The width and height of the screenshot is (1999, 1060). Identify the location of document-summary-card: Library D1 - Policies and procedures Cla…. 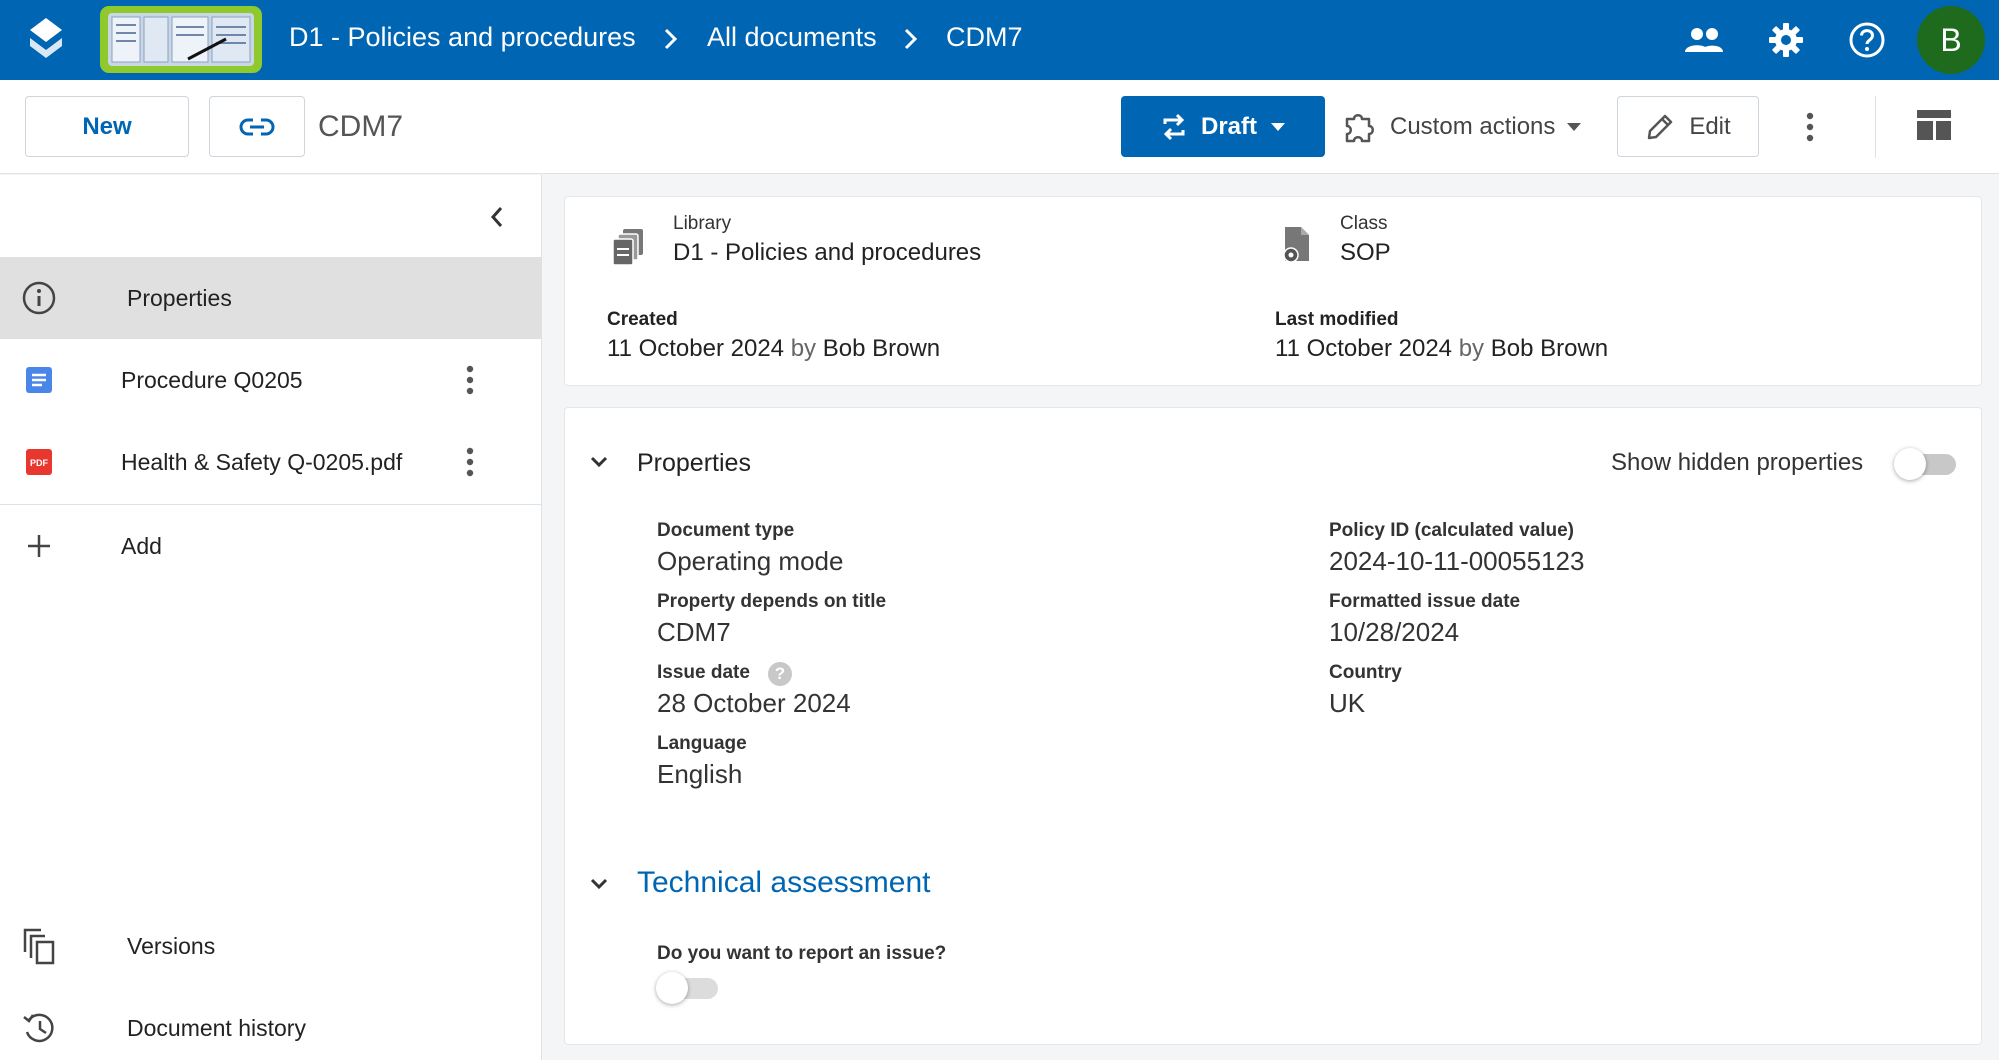
(1273, 291).